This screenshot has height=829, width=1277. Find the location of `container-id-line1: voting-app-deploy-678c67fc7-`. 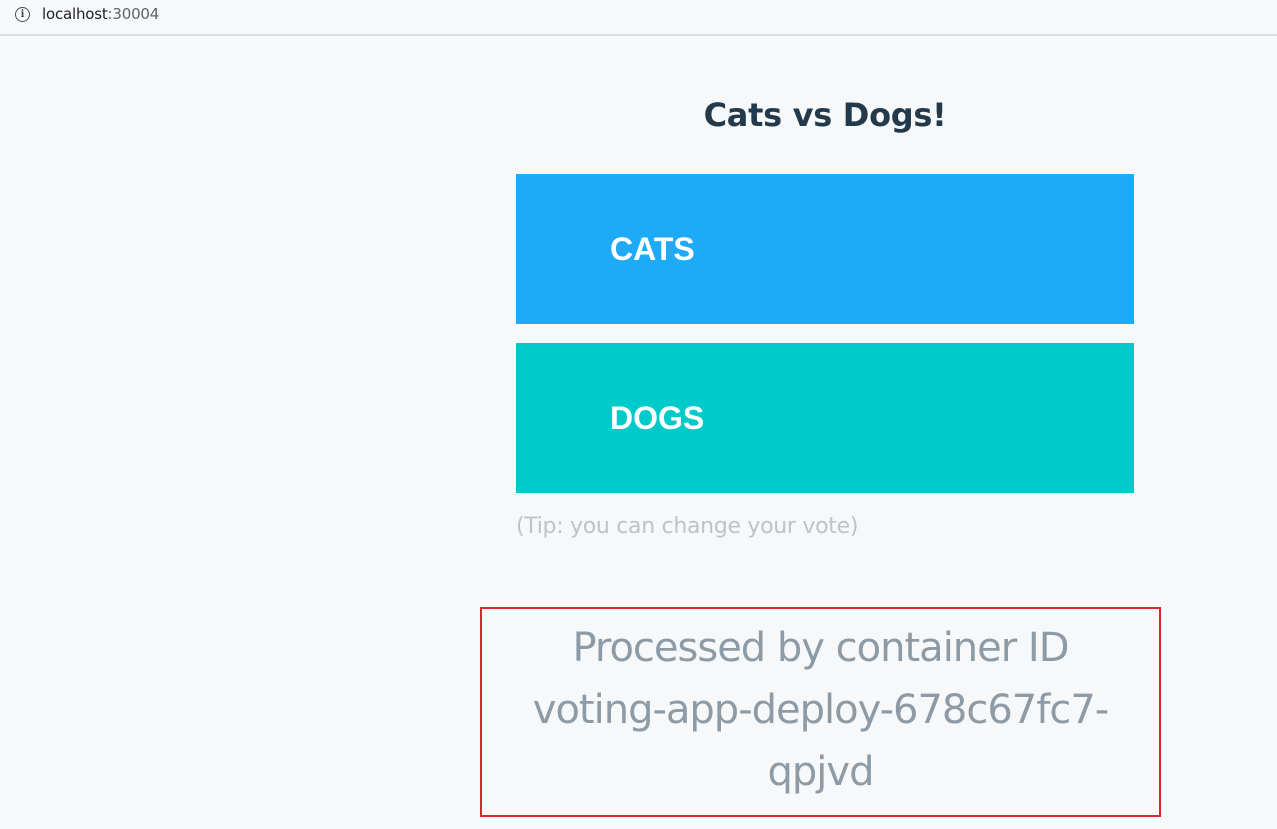

container-id-line1: voting-app-deploy-678c67fc7- is located at coordinates (820, 710).